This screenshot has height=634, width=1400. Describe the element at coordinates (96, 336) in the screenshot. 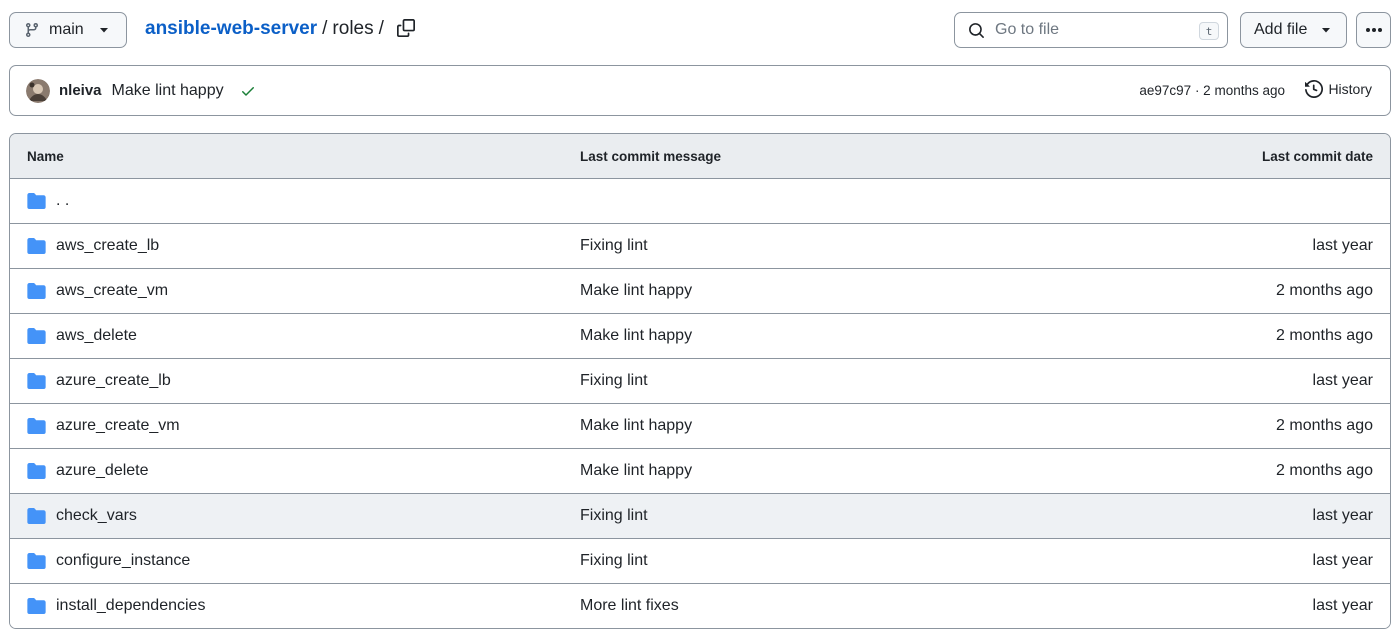

I see `file-name-link: aws_delete` at that location.